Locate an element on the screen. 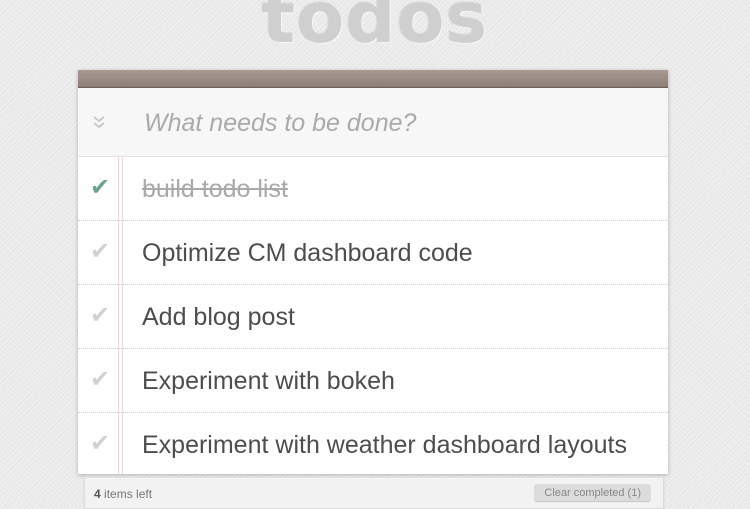 Image resolution: width=750 pixels, height=509 pixels. todo-item: ✔ build todo list is located at coordinates (373, 189).